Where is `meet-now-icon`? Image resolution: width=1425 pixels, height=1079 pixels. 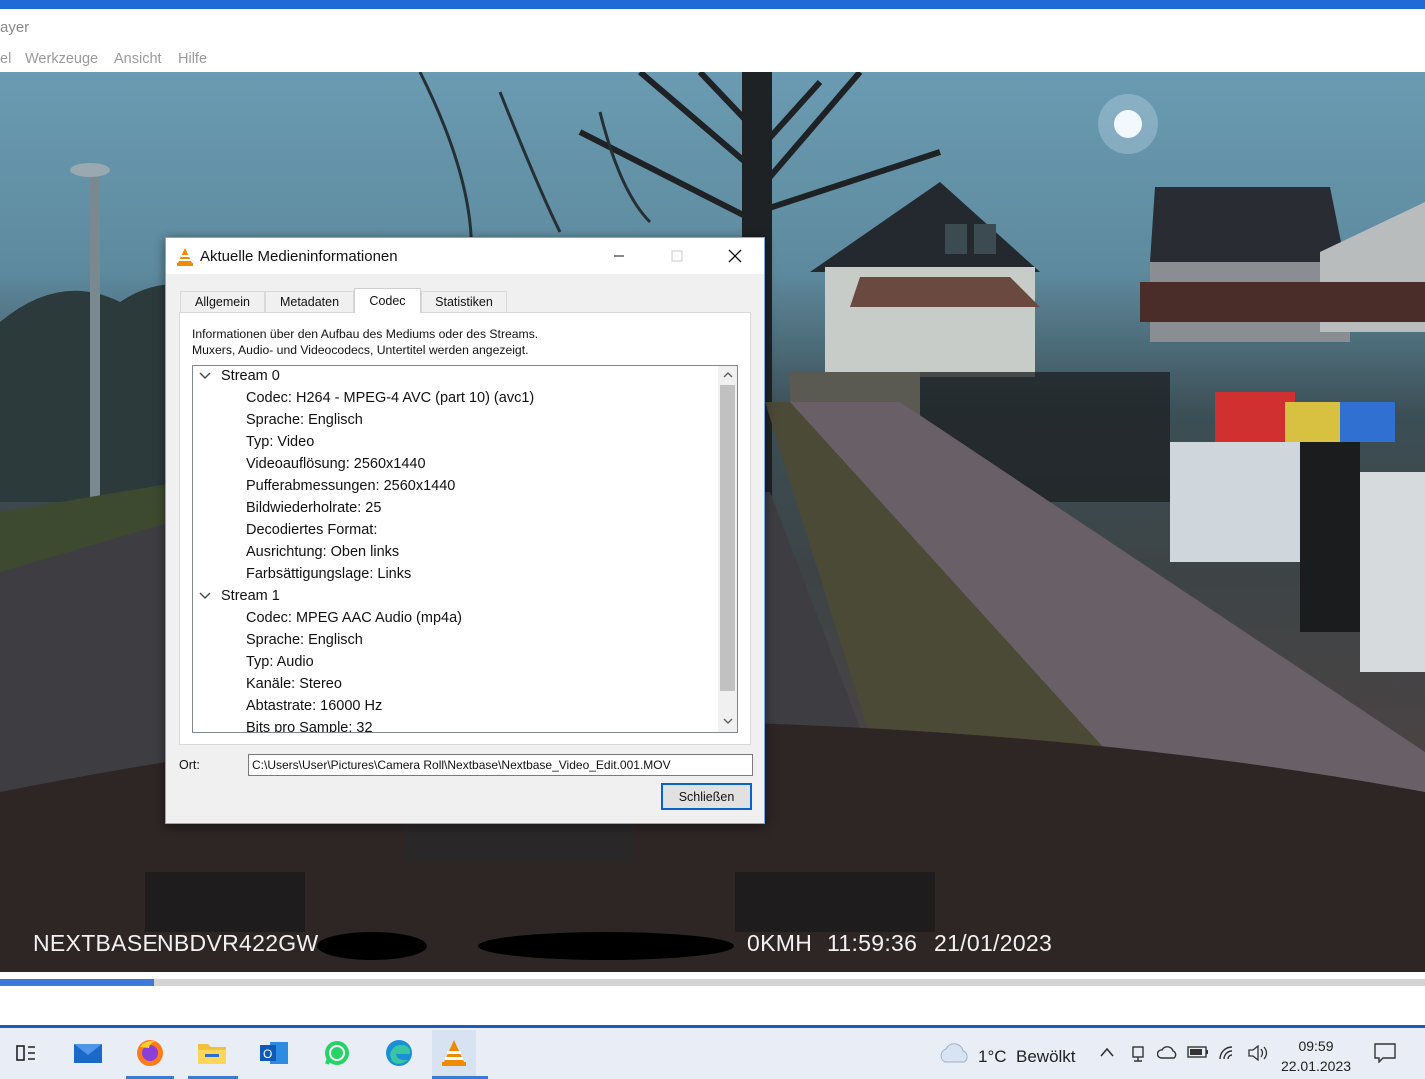
meet-now-icon is located at coordinates (1138, 1056).